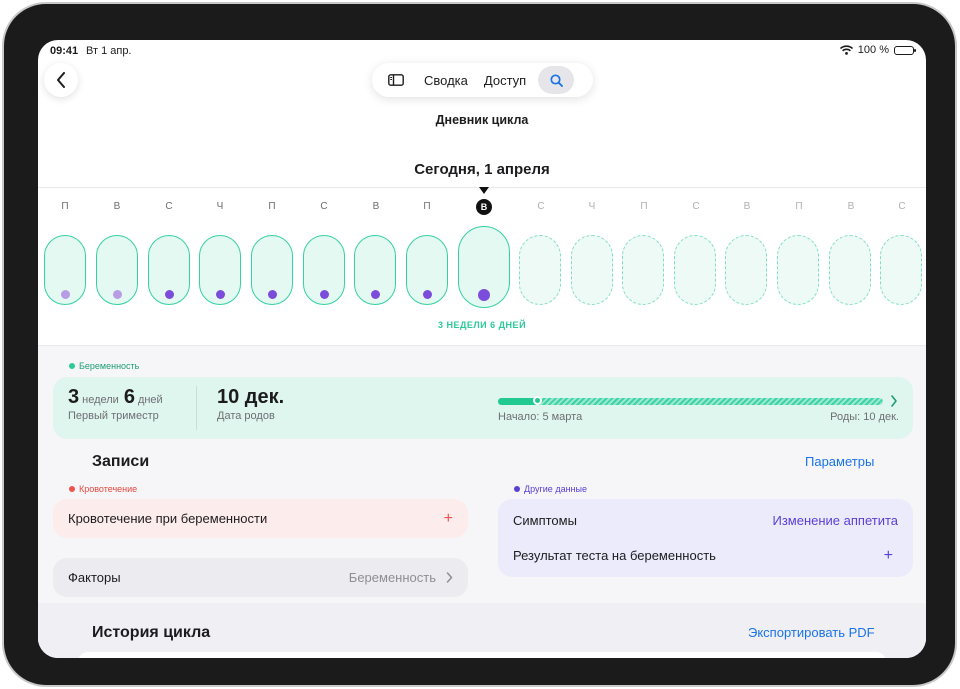  Describe the element at coordinates (846, 50) in the screenshot. I see `wifi-icon` at that location.